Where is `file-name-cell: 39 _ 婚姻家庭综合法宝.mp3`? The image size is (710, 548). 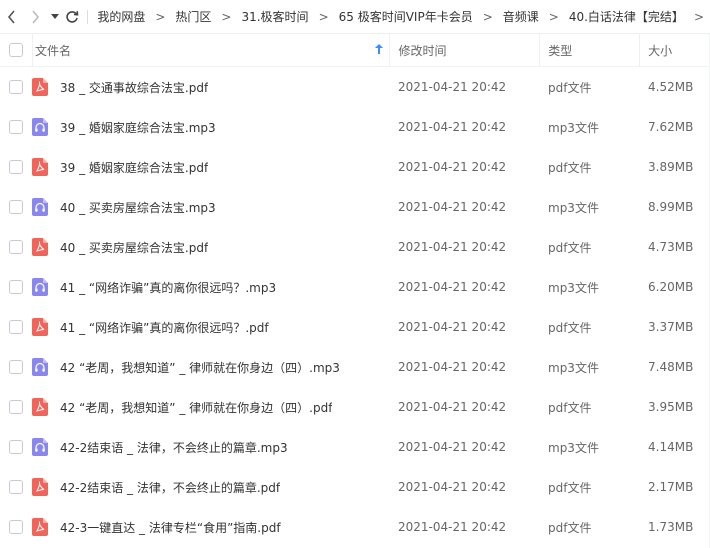 file-name-cell: 39 _ 婚姻家庭综合法宝.mp3 is located at coordinates (211, 127).